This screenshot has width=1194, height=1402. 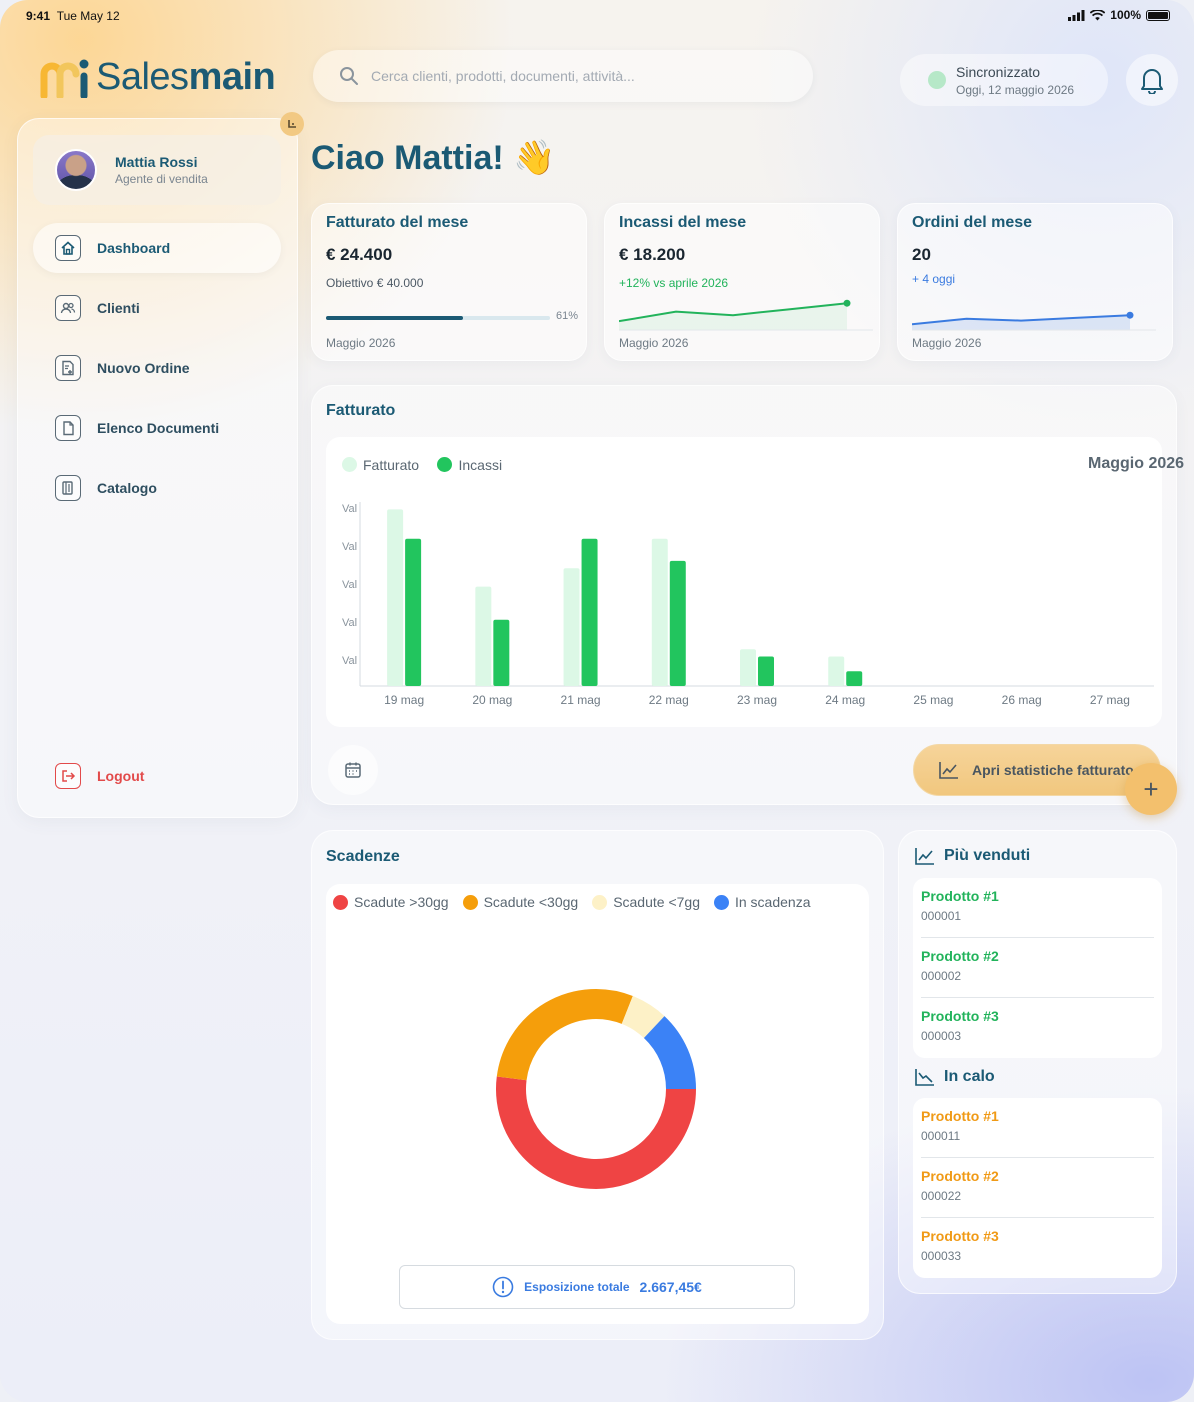 What do you see at coordinates (1015, 89) in the screenshot?
I see `sync-date: Oggi, 12 maggio 2026` at bounding box center [1015, 89].